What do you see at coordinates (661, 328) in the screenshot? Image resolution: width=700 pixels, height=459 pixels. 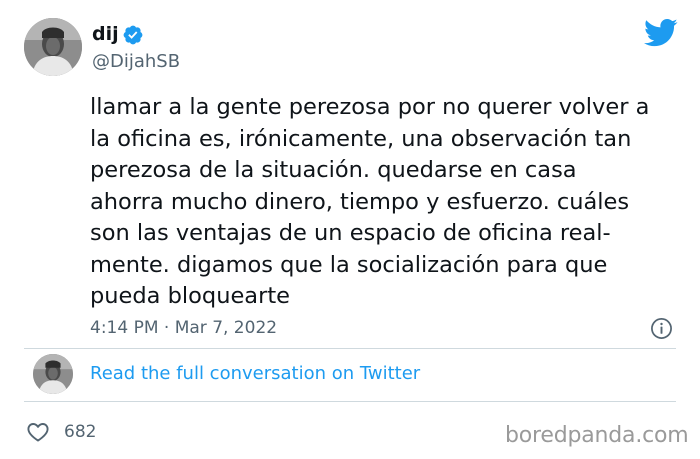 I see `info-icon` at bounding box center [661, 328].